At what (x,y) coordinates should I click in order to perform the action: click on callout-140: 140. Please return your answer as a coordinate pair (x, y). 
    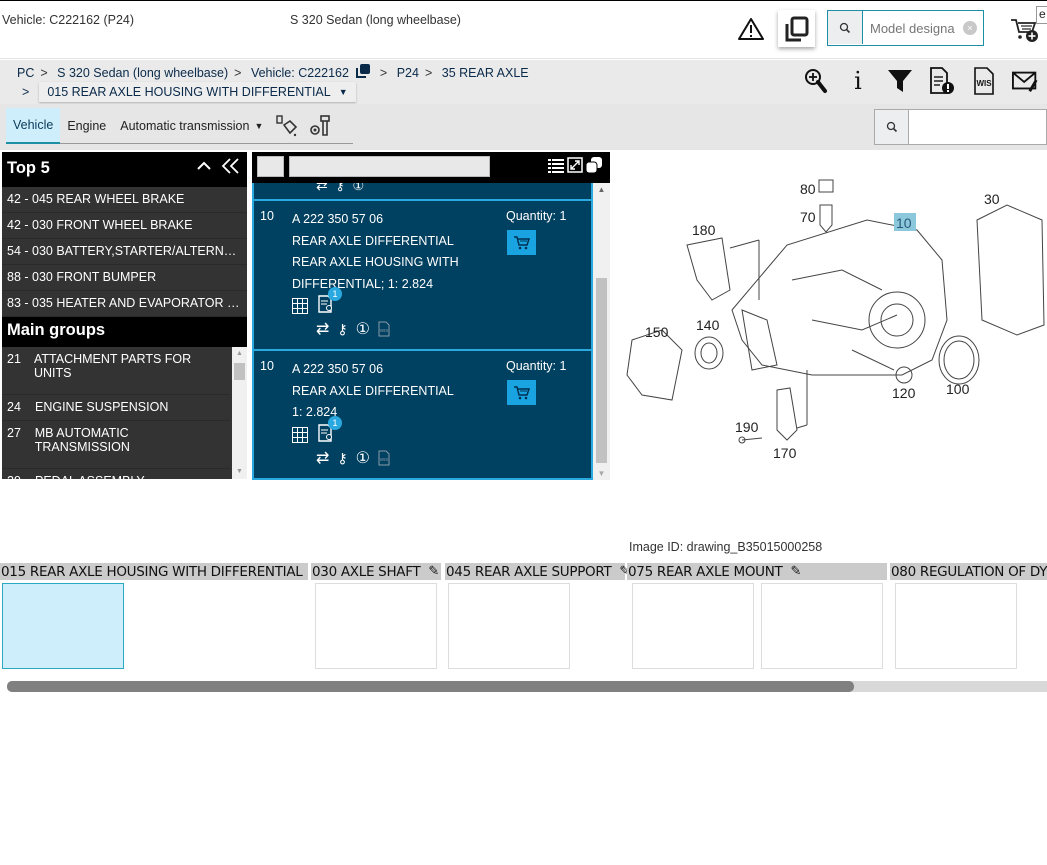
    Looking at the image, I should click on (708, 325).